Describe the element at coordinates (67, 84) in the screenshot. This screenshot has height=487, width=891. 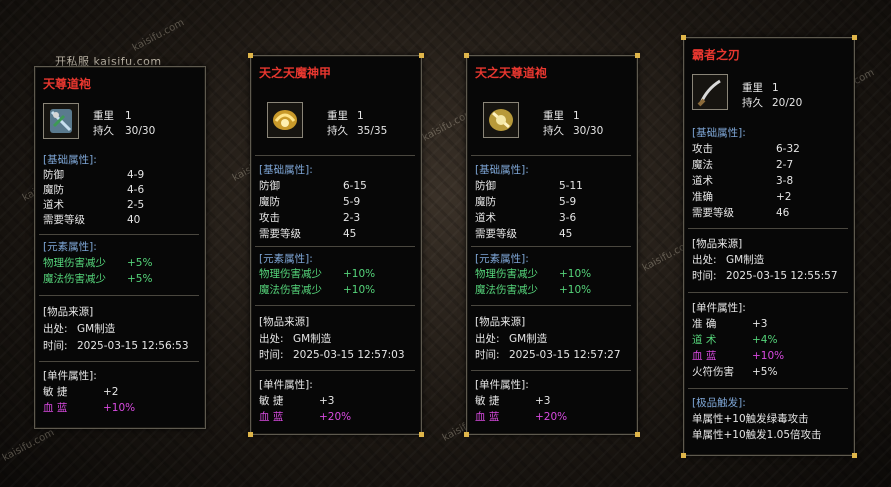
I see `item-name: 天尊道袍` at that location.